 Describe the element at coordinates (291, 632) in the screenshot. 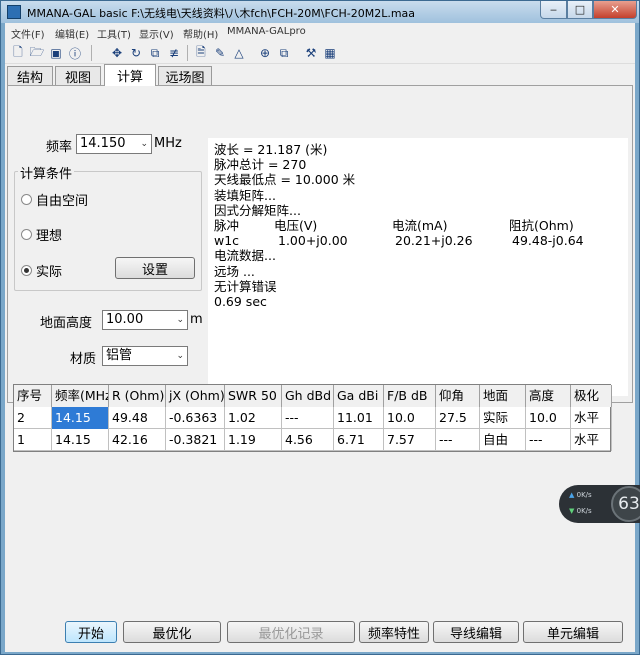

I see `optimize-log-button: 最优化记录` at that location.